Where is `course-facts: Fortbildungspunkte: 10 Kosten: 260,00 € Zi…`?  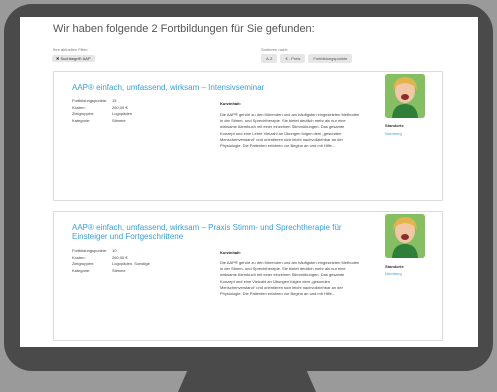 course-facts: Fortbildungspunkte: 10 Kosten: 260,00 € Zi… is located at coordinates (111, 261).